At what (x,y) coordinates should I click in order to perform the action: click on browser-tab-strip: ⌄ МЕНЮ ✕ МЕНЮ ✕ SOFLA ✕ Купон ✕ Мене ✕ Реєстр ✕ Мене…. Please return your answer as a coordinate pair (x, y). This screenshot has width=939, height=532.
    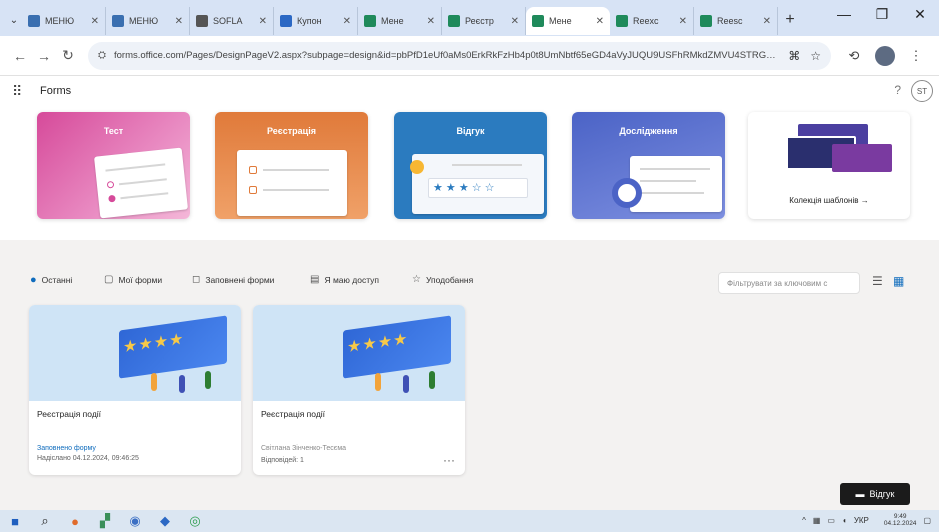
    Looking at the image, I should click on (469, 18).